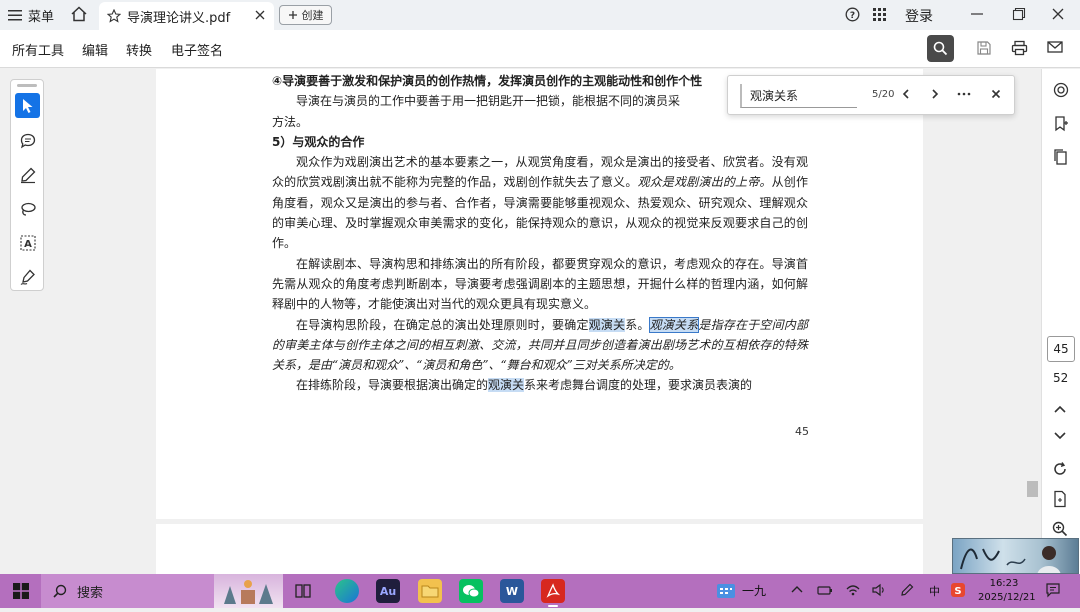 Image resolution: width=1080 pixels, height=612 pixels. What do you see at coordinates (127, 591) in the screenshot?
I see `taskbar-search: 搜索` at bounding box center [127, 591].